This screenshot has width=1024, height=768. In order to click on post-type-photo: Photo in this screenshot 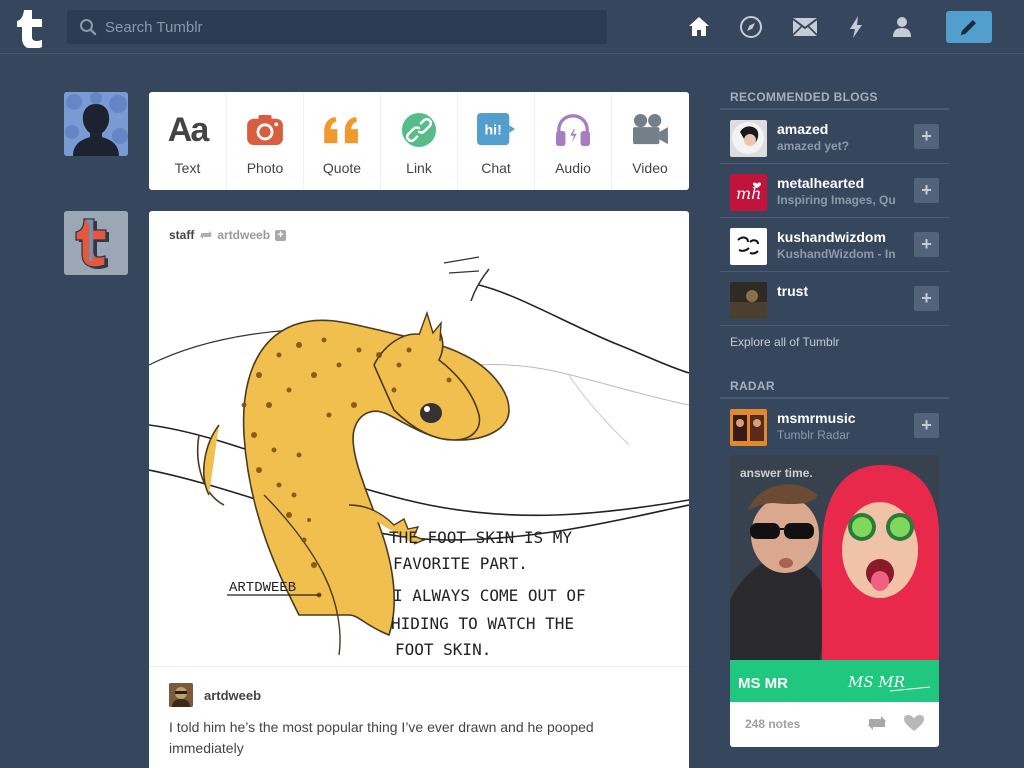, I will do `click(264, 141)`.